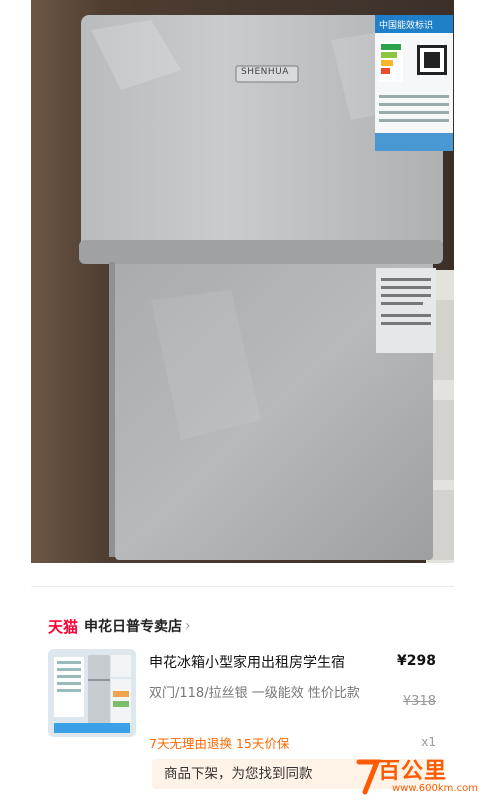 The width and height of the screenshot is (484, 801). I want to click on product-price: ¥298, so click(416, 661).